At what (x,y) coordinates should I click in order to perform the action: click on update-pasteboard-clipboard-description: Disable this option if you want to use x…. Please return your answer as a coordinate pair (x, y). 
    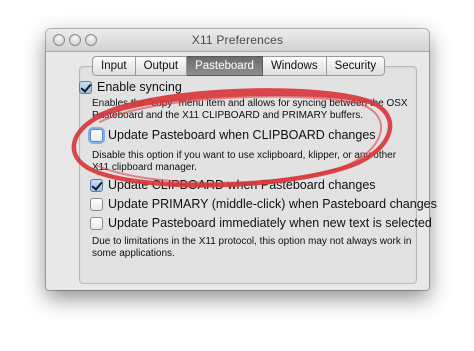
    Looking at the image, I should click on (244, 161).